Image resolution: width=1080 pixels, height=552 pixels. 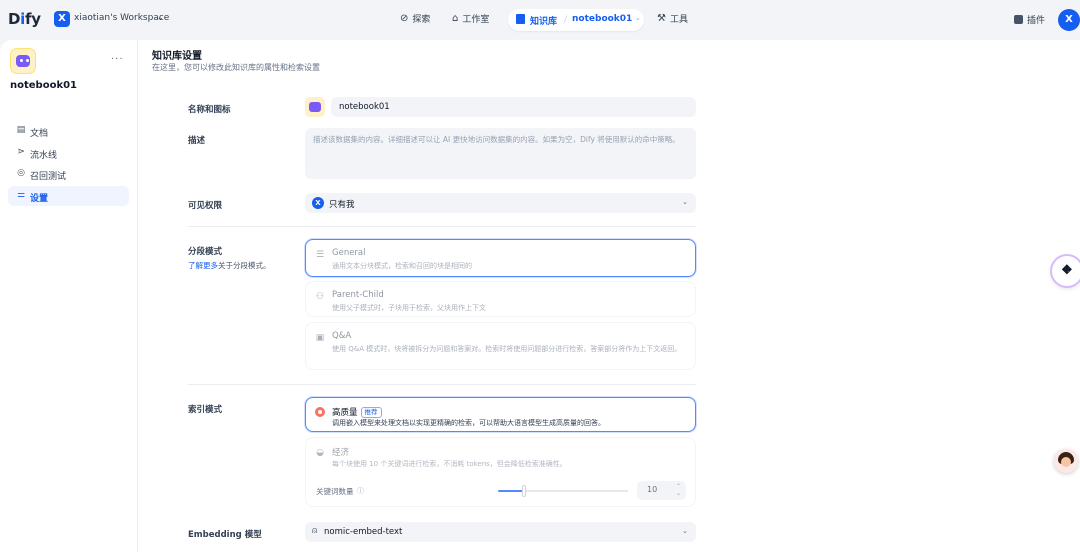 What do you see at coordinates (320, 412) in the screenshot?
I see `high-quality-icon` at bounding box center [320, 412].